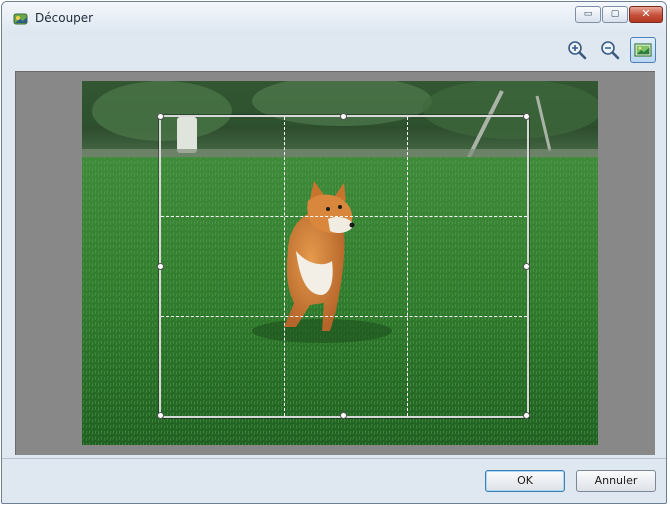 This screenshot has width=670, height=507. What do you see at coordinates (21, 18) in the screenshot?
I see `crop-app-icon` at bounding box center [21, 18].